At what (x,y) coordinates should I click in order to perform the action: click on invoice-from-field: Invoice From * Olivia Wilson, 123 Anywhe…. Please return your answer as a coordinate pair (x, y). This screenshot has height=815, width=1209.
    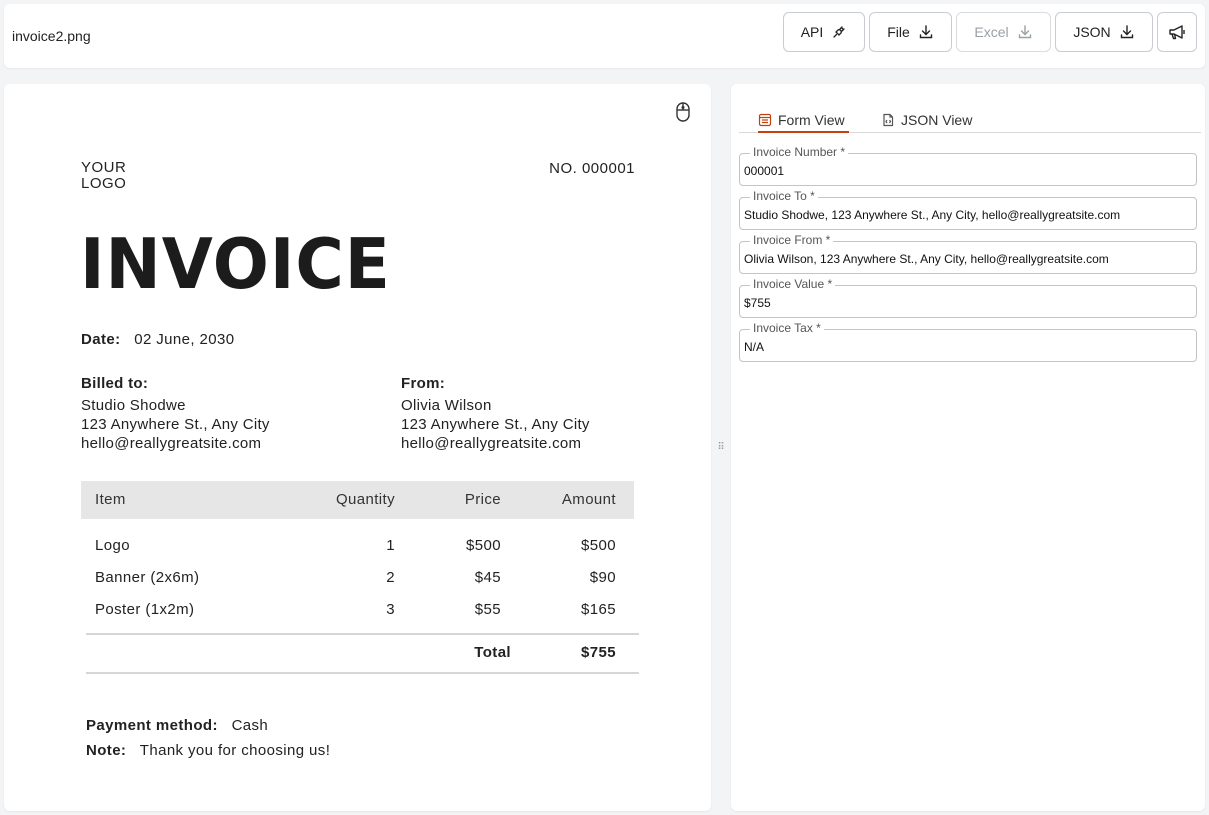
    Looking at the image, I should click on (968, 254).